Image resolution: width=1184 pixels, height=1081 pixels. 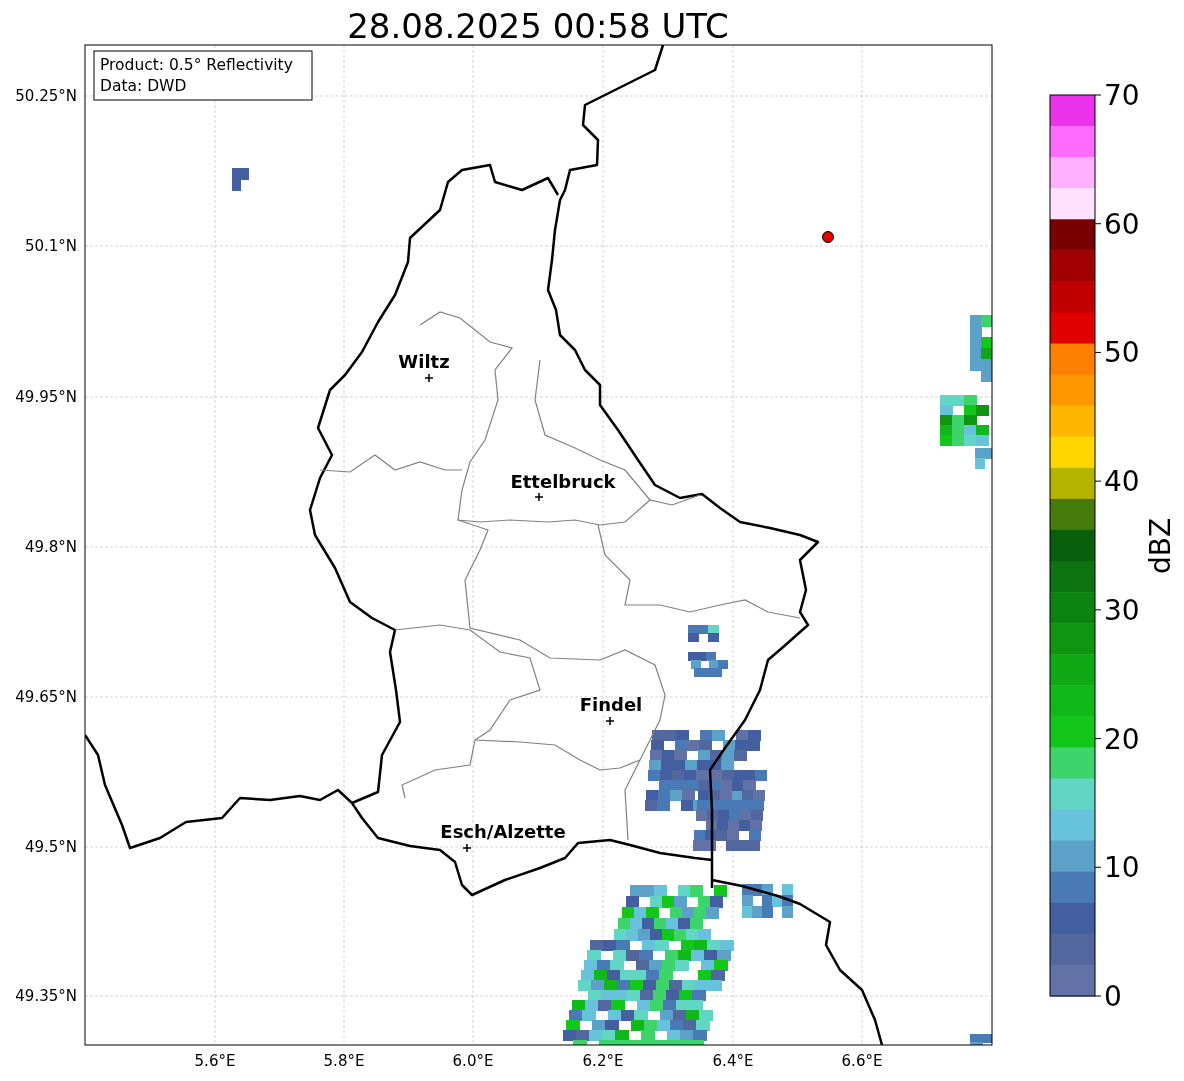 What do you see at coordinates (1122, 482) in the screenshot?
I see `colorbar-tick-label: 40` at bounding box center [1122, 482].